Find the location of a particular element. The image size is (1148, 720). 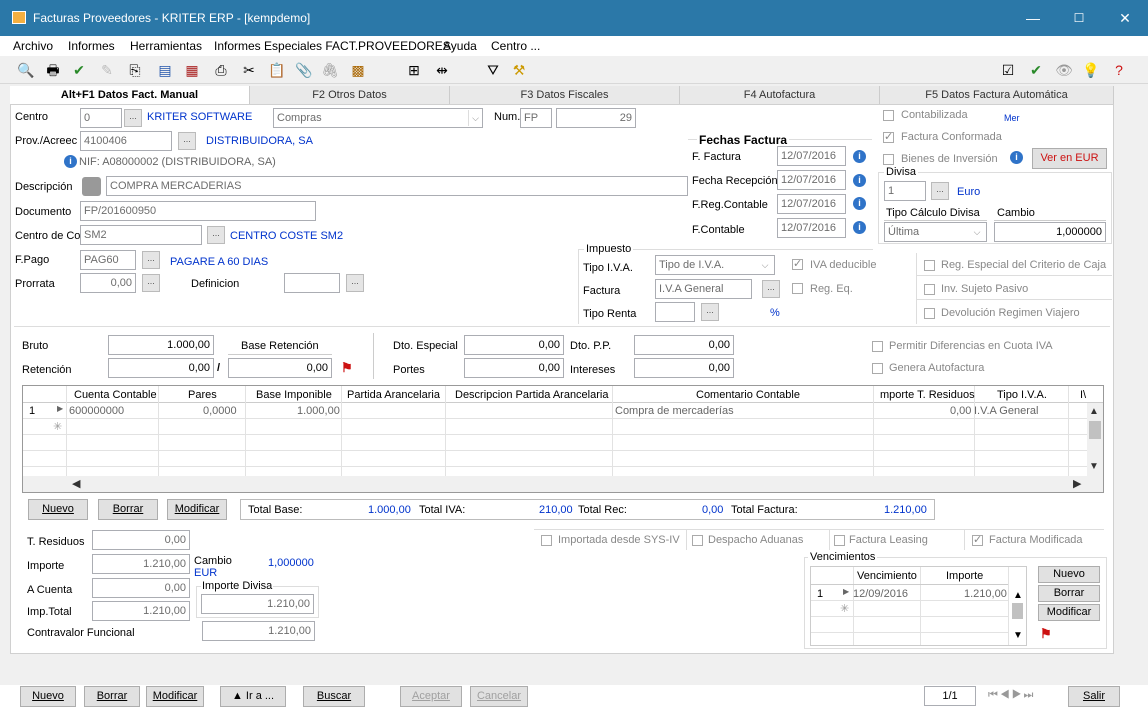

importe-input: 1.210,00 is located at coordinates (141, 564).